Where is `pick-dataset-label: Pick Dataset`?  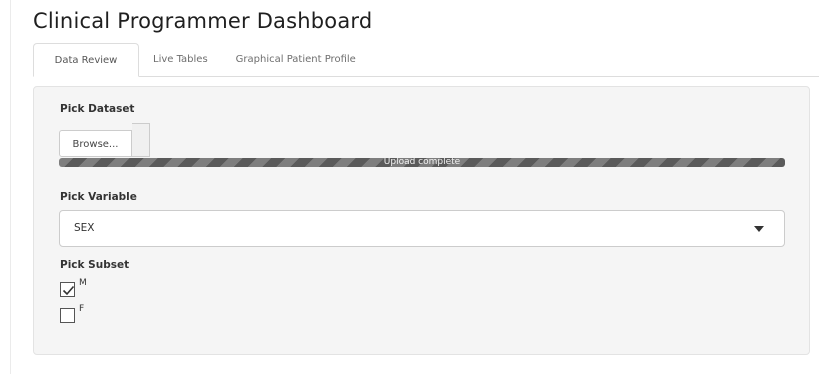
pick-dataset-label: Pick Dataset is located at coordinates (97, 109).